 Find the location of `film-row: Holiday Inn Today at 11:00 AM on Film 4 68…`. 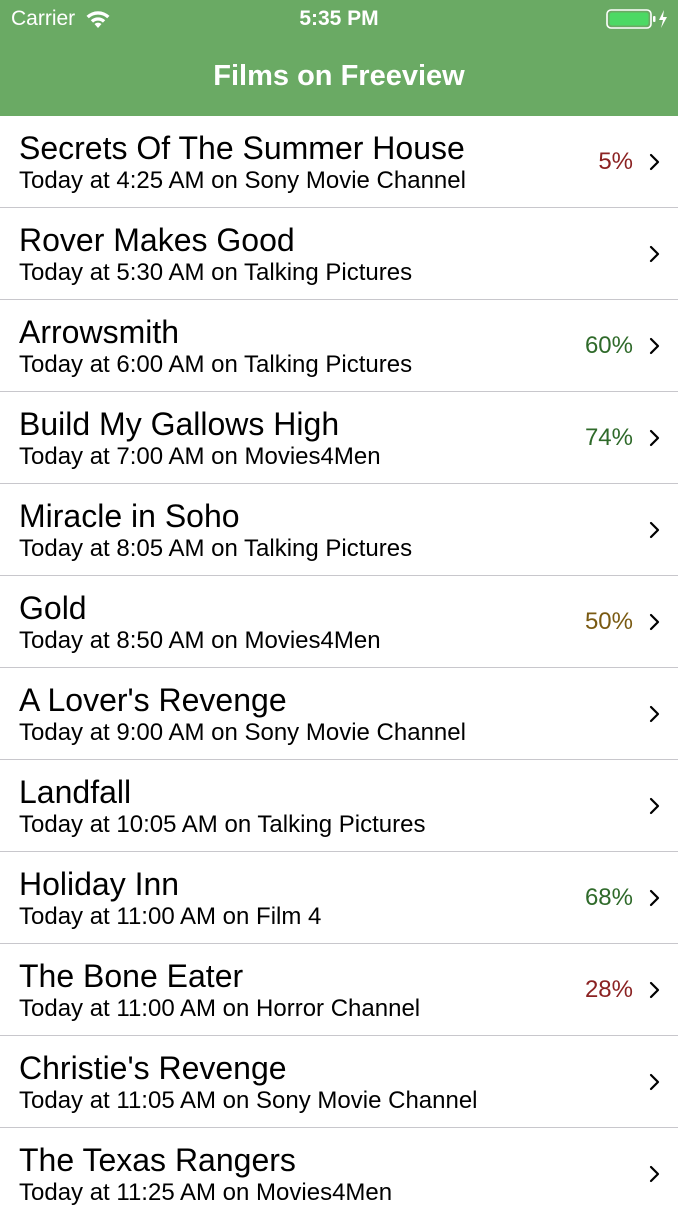

film-row: Holiday Inn Today at 11:00 AM on Film 4 68… is located at coordinates (339, 898).